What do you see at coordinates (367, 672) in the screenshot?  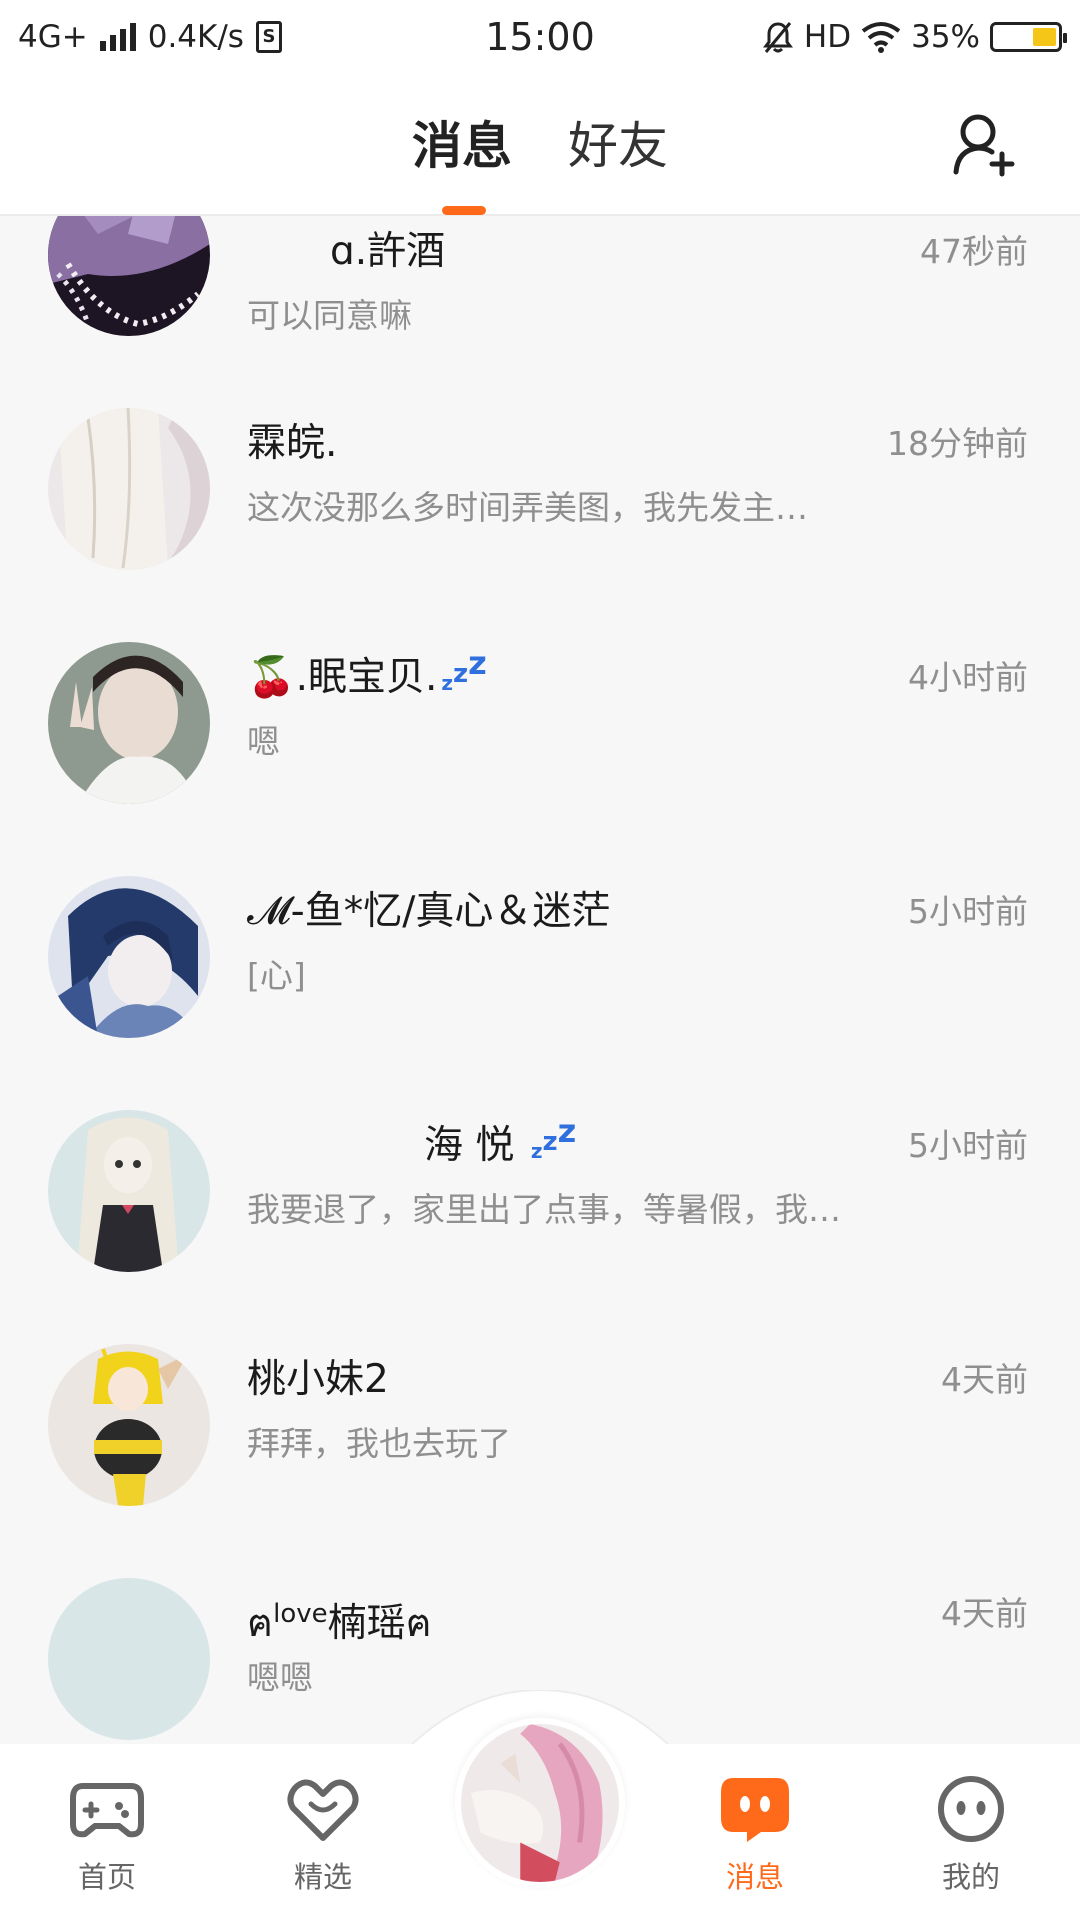 I see `contact-name: 🍒.眠宝贝. zzz` at bounding box center [367, 672].